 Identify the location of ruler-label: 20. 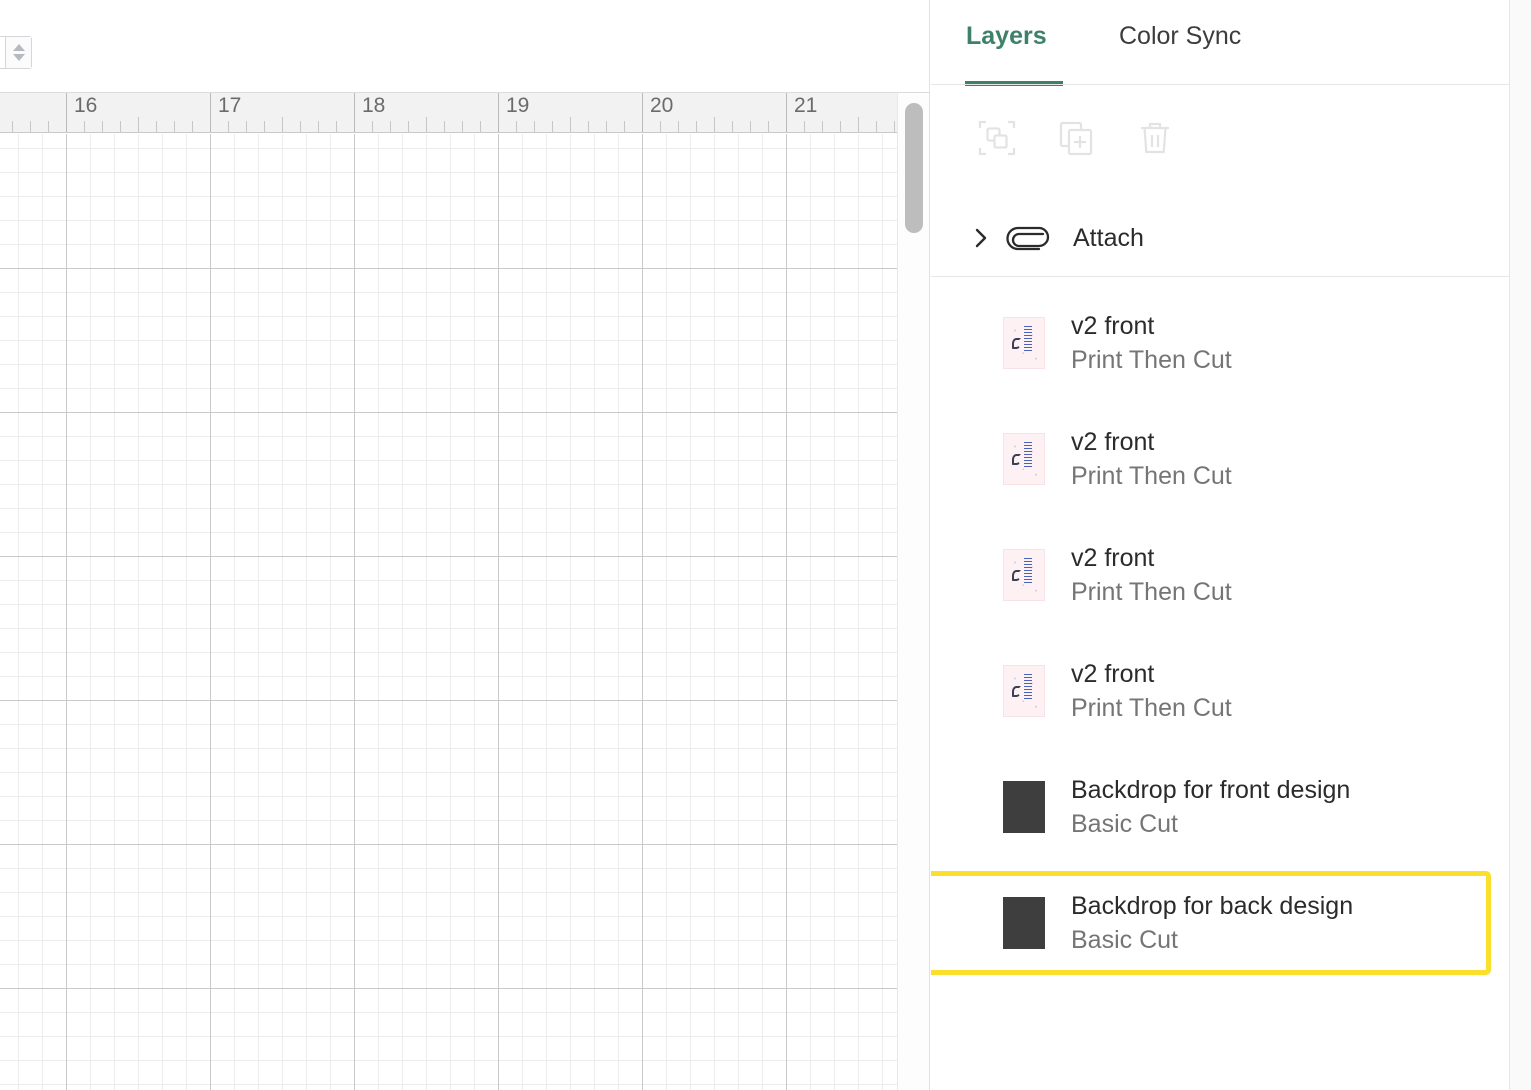
(662, 105).